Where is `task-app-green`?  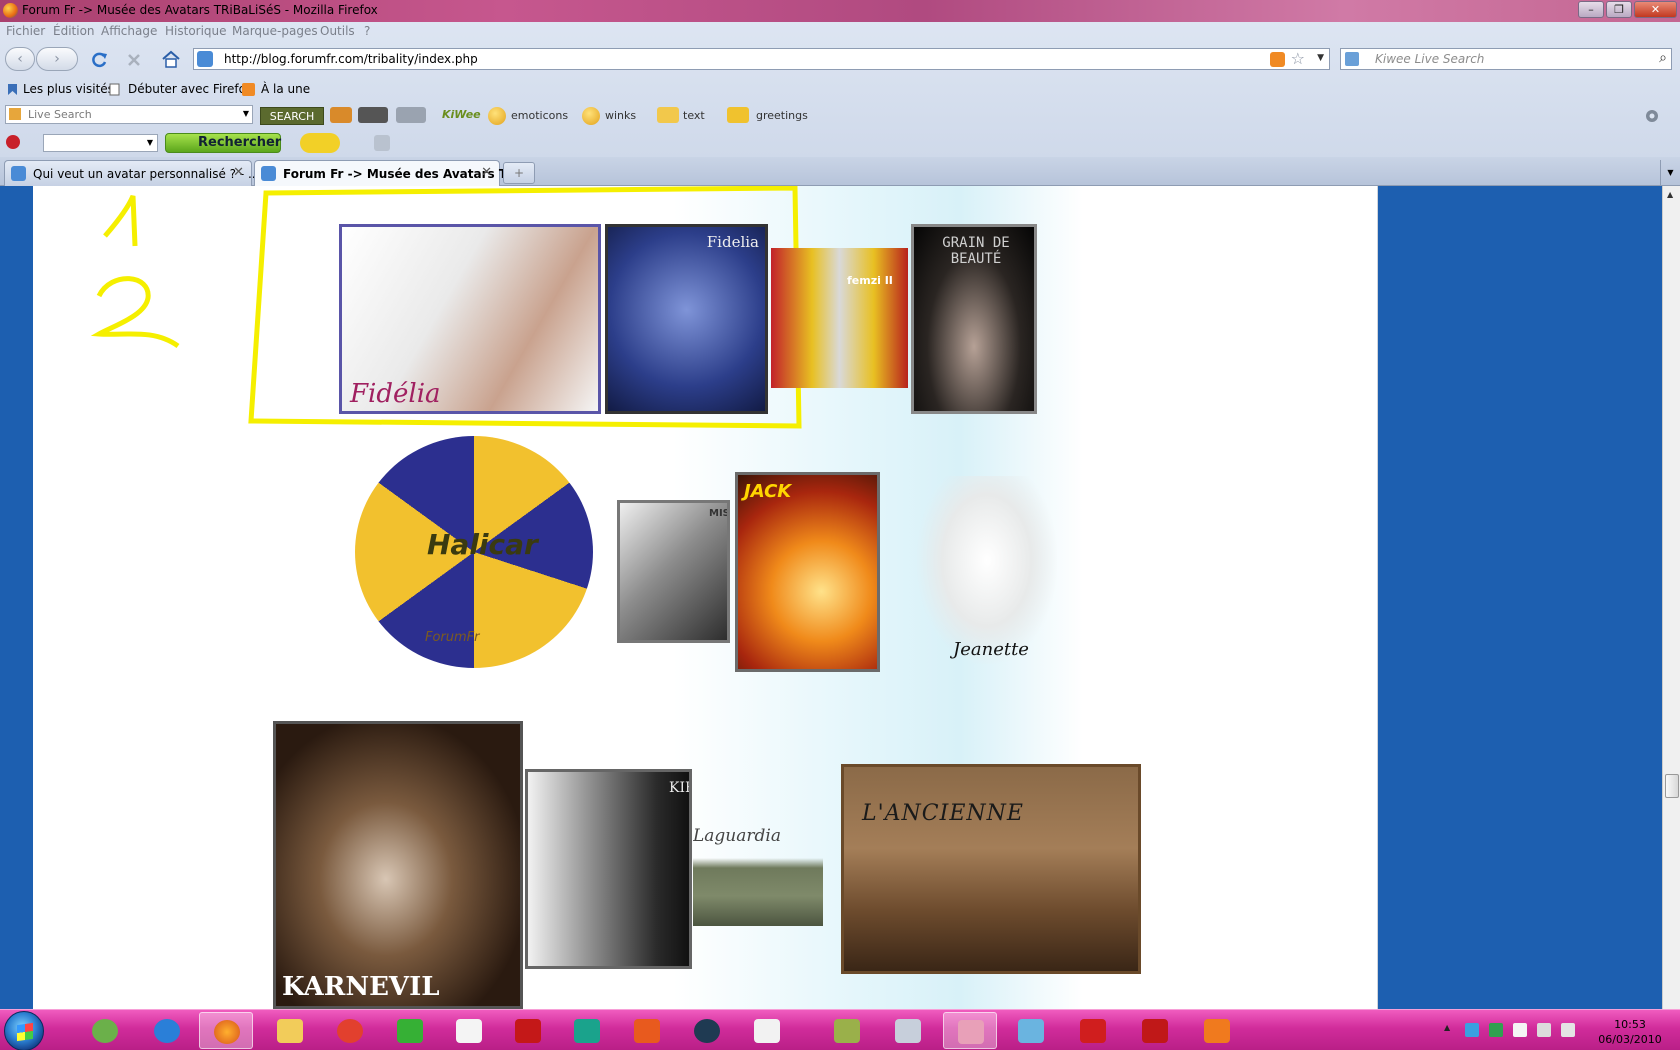 task-app-green is located at coordinates (410, 1030).